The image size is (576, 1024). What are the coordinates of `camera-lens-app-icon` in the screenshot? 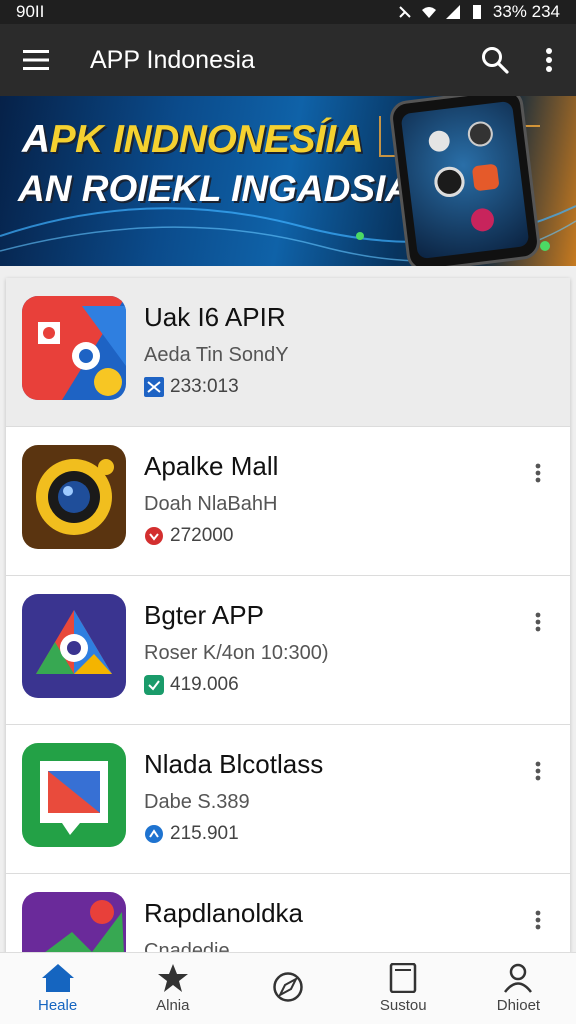 It's located at (74, 497).